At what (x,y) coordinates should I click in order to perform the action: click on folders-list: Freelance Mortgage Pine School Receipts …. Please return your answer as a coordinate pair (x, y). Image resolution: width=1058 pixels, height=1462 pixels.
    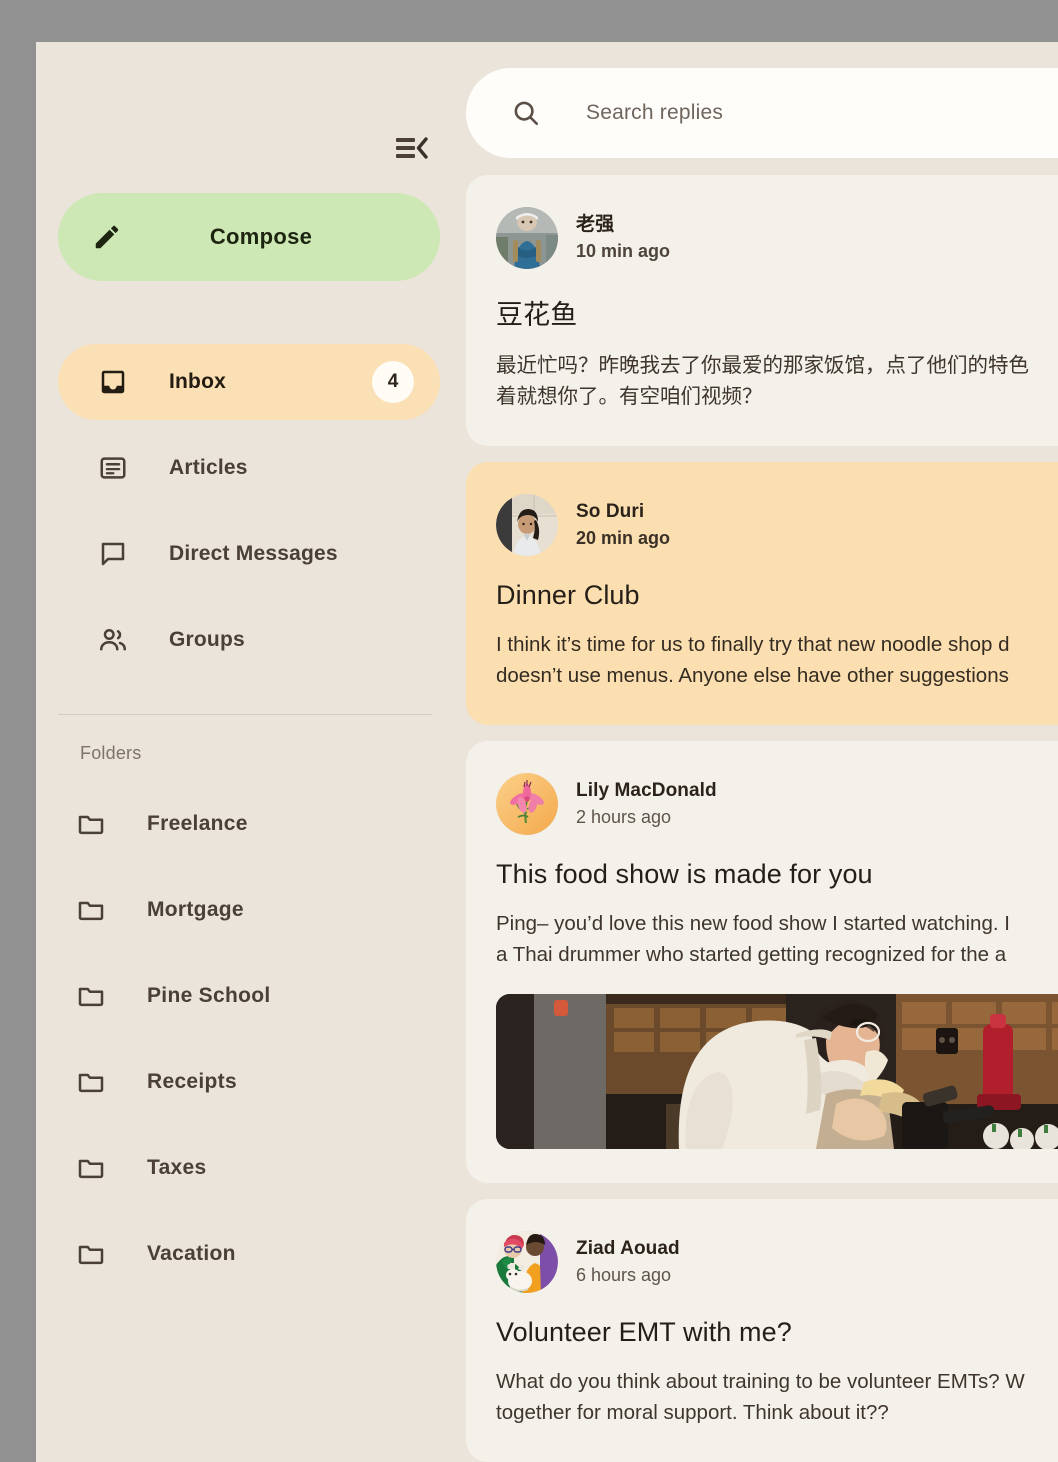
    Looking at the image, I should click on (251, 1039).